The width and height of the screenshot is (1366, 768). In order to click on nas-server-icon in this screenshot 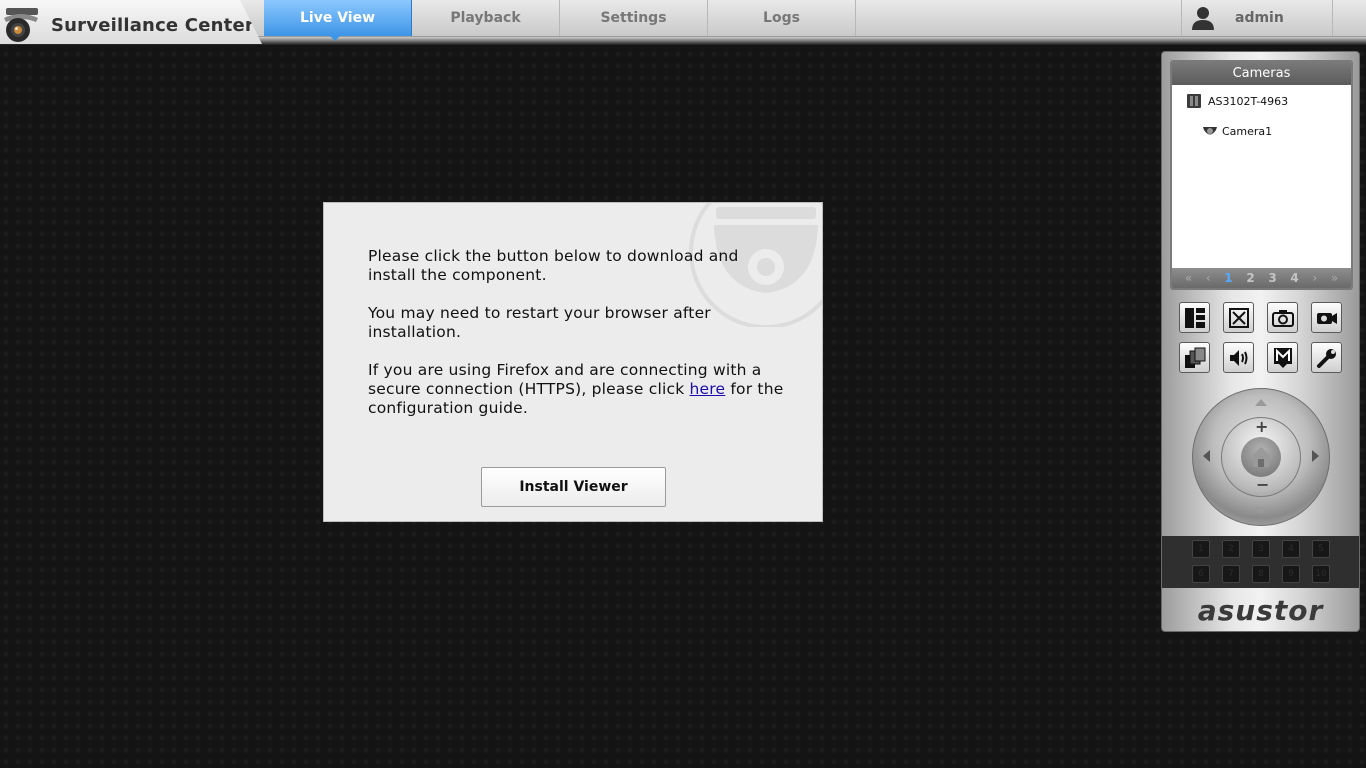, I will do `click(1194, 101)`.